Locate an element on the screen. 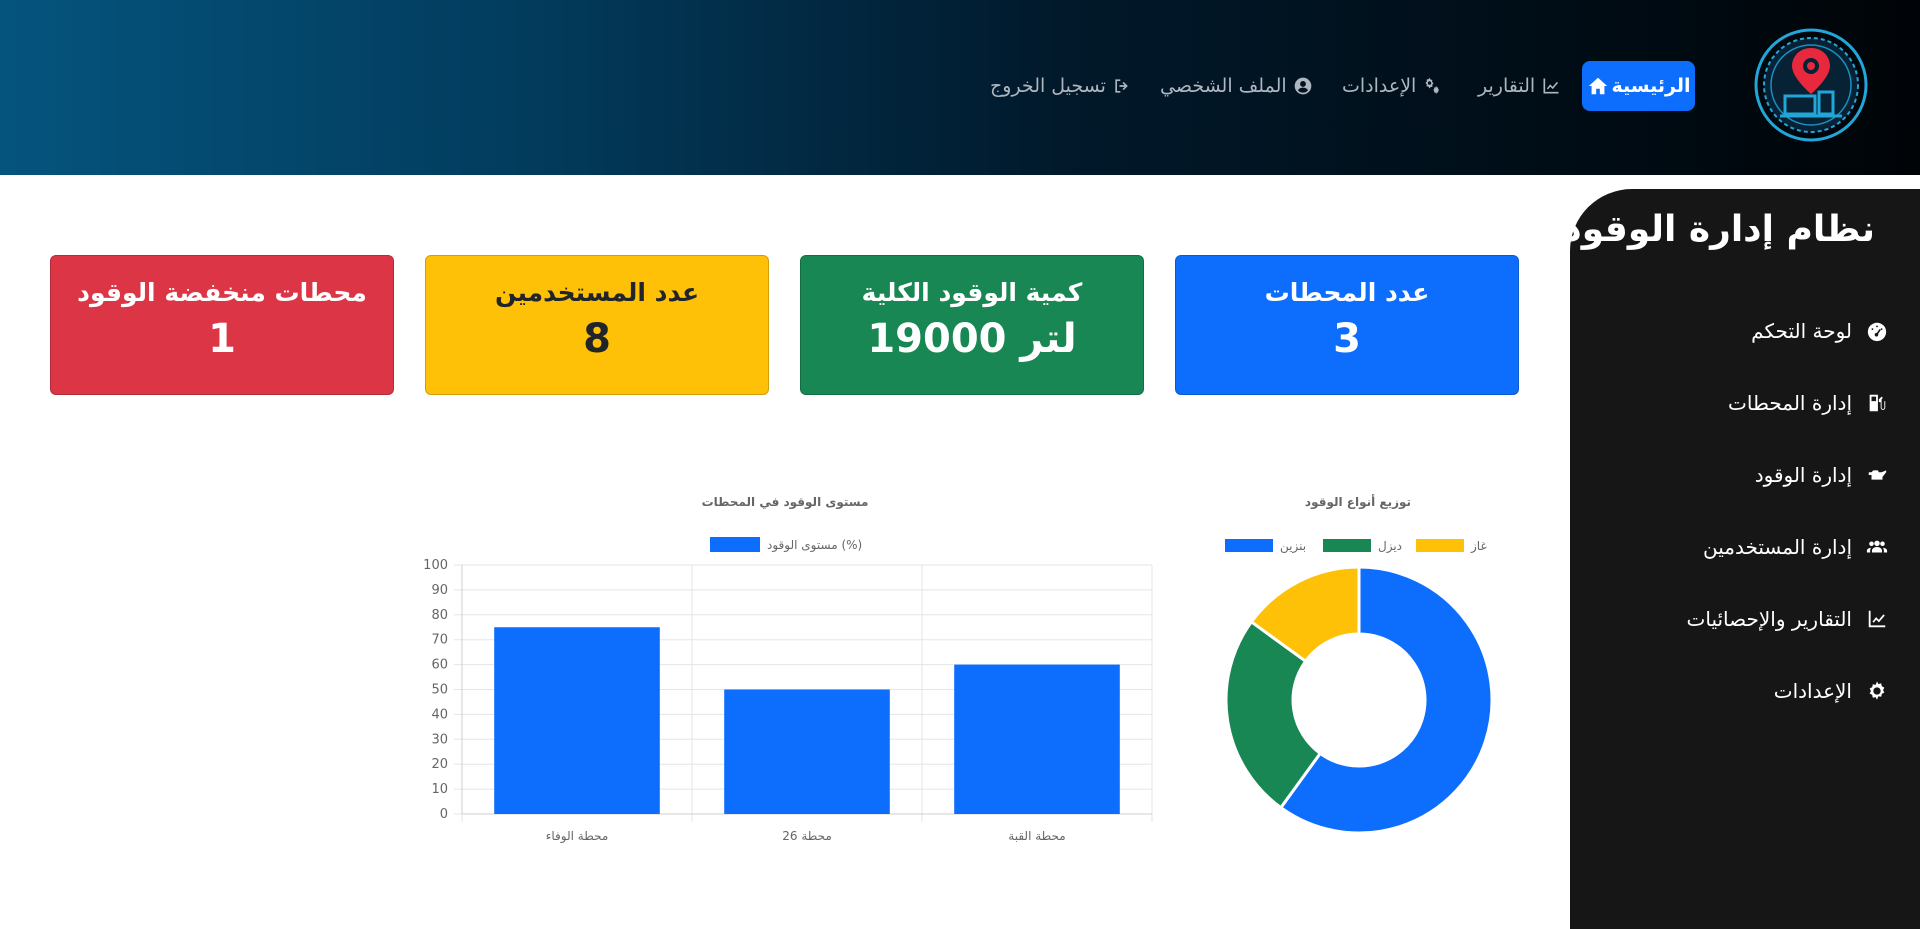  stat-card-title: محطات منخفضة الوقود is located at coordinates (222, 292).